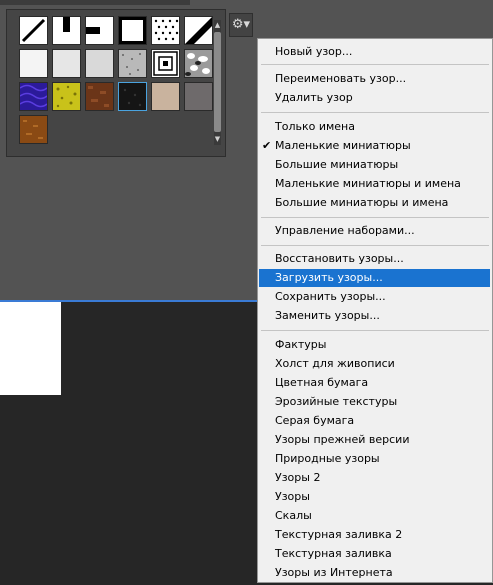 The image size is (493, 585). I want to click on menu-item-text-only: Только имена, so click(374, 127).